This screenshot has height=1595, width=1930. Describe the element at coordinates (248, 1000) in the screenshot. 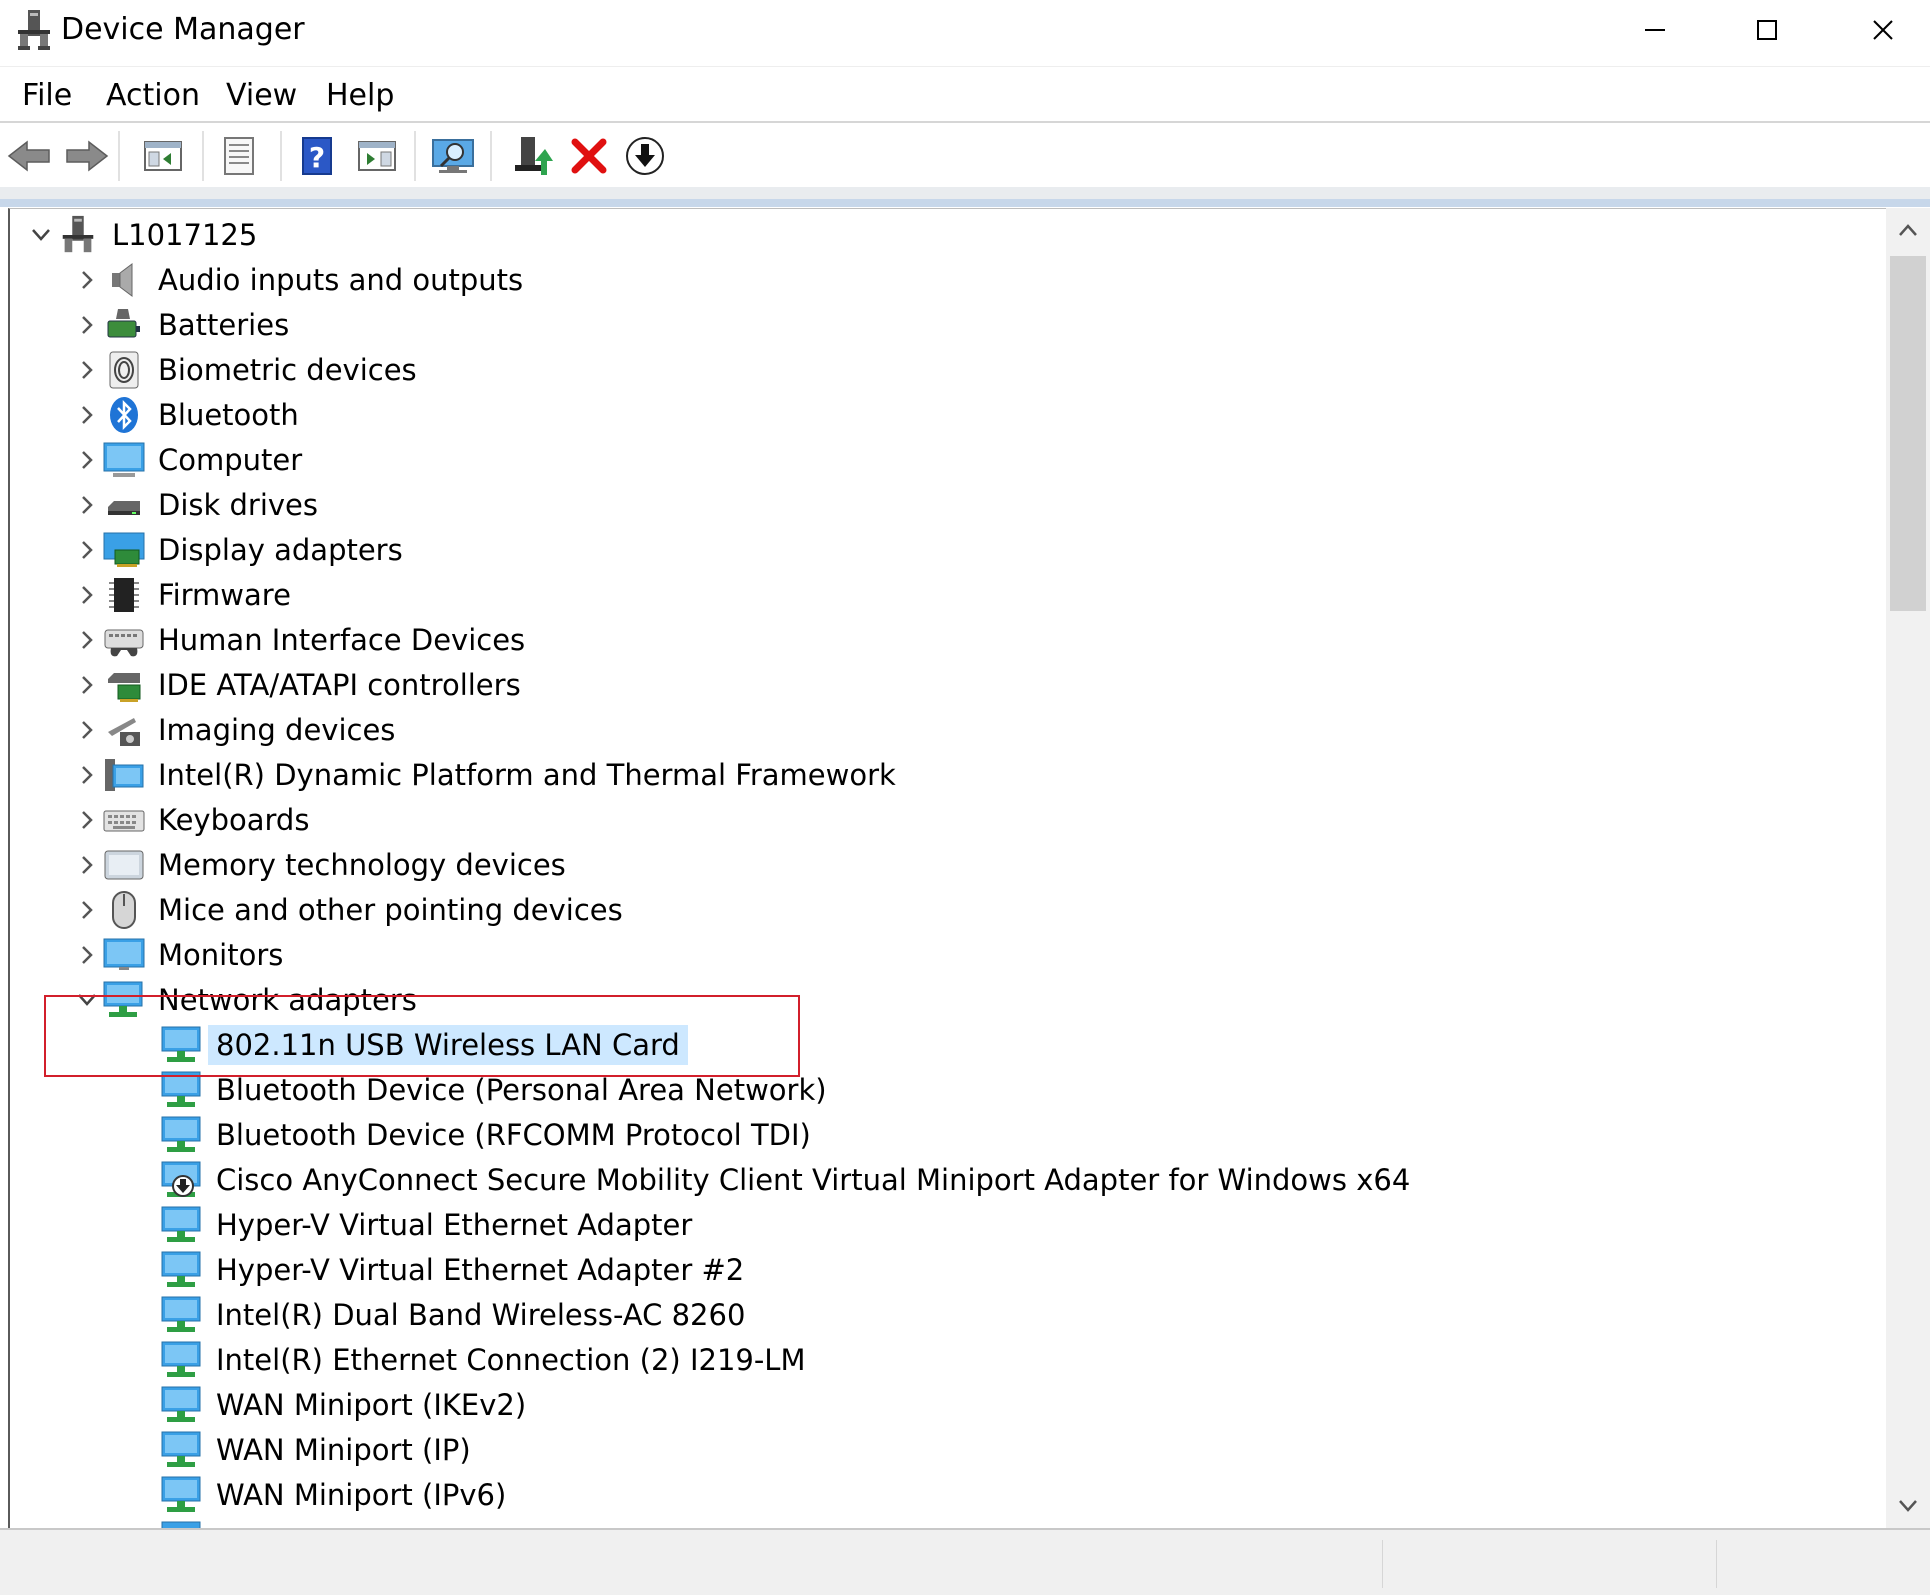

I see `category-network-adapters: Network adapters` at that location.